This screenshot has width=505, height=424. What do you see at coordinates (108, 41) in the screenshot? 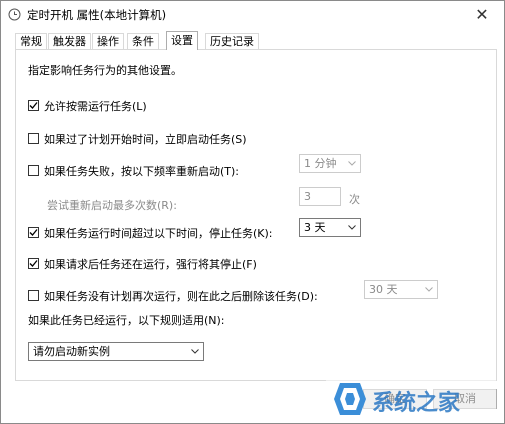
I see `tab-actions: 操作` at bounding box center [108, 41].